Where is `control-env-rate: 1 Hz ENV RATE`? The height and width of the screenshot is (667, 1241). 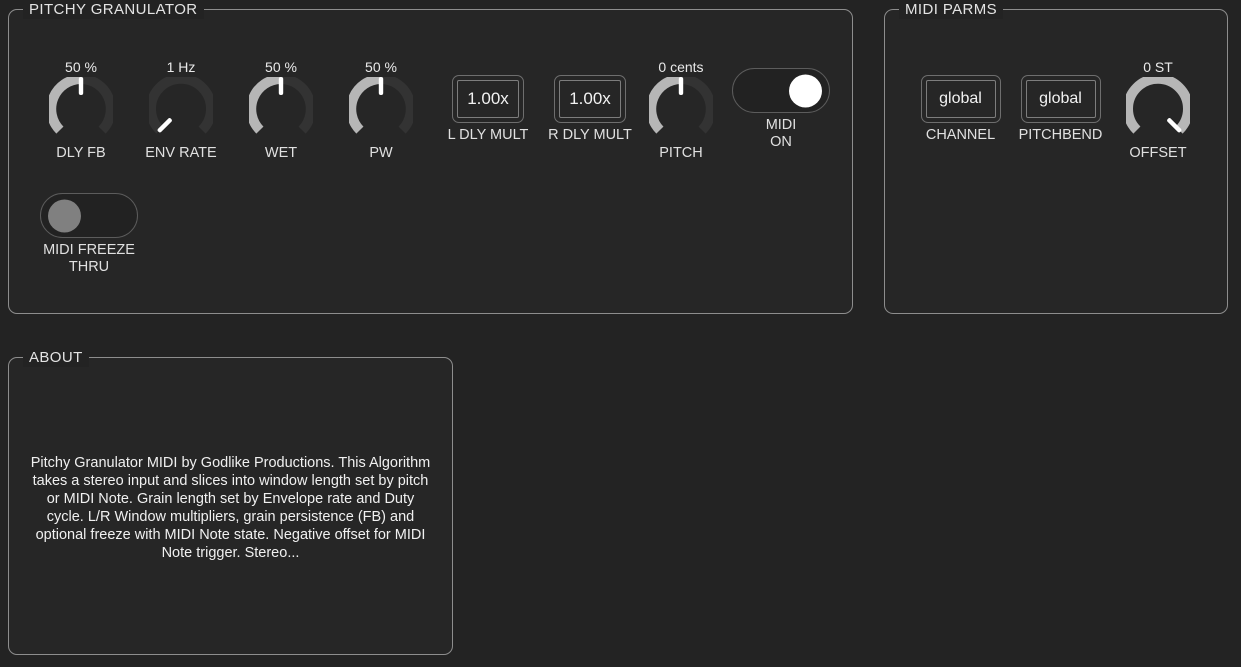
control-env-rate: 1 Hz ENV RATE is located at coordinates (181, 110).